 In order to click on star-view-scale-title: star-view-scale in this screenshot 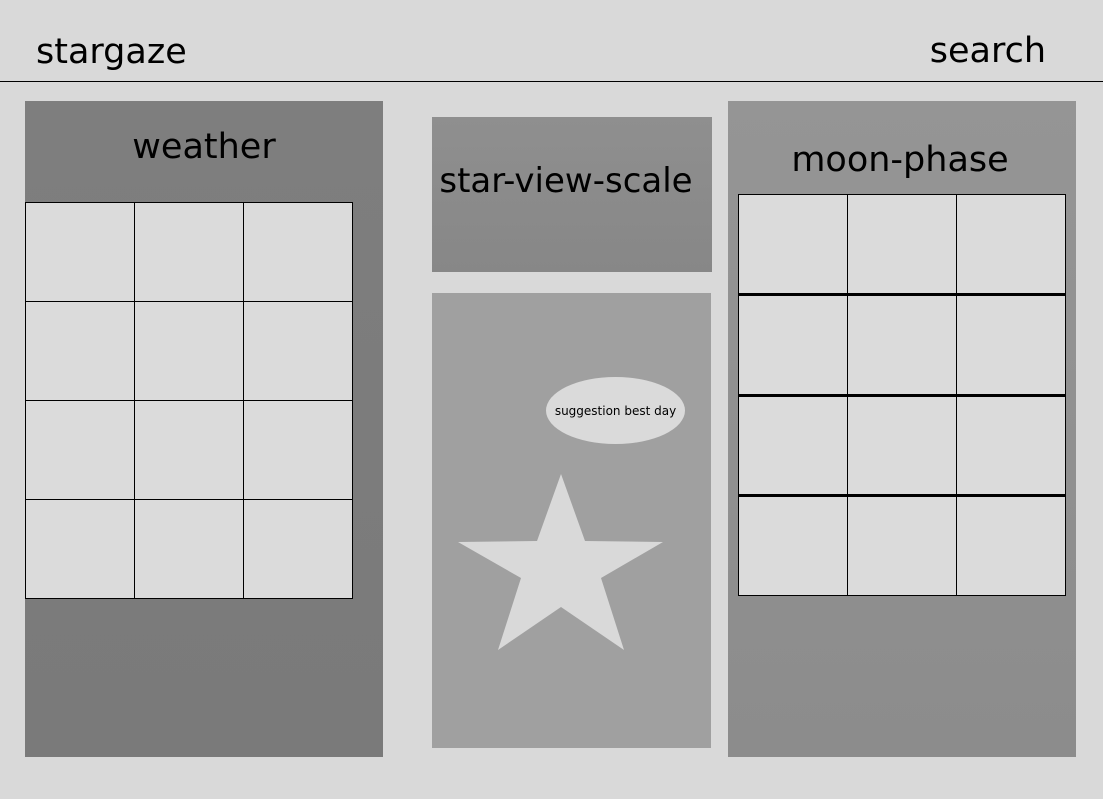, I will do `click(566, 181)`.